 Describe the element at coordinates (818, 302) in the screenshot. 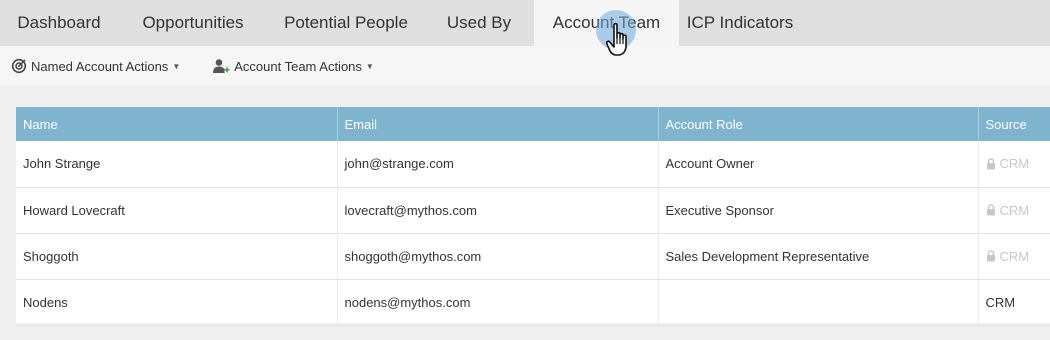

I see `cell-role` at that location.